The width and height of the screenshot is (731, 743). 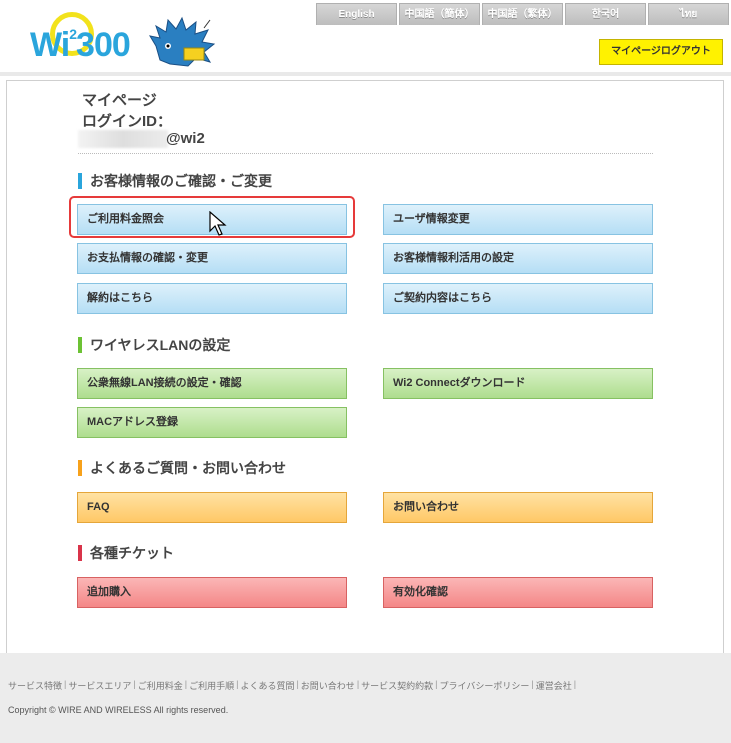 I want to click on mypage-logout-button: マイページログアウト, so click(x=661, y=52).